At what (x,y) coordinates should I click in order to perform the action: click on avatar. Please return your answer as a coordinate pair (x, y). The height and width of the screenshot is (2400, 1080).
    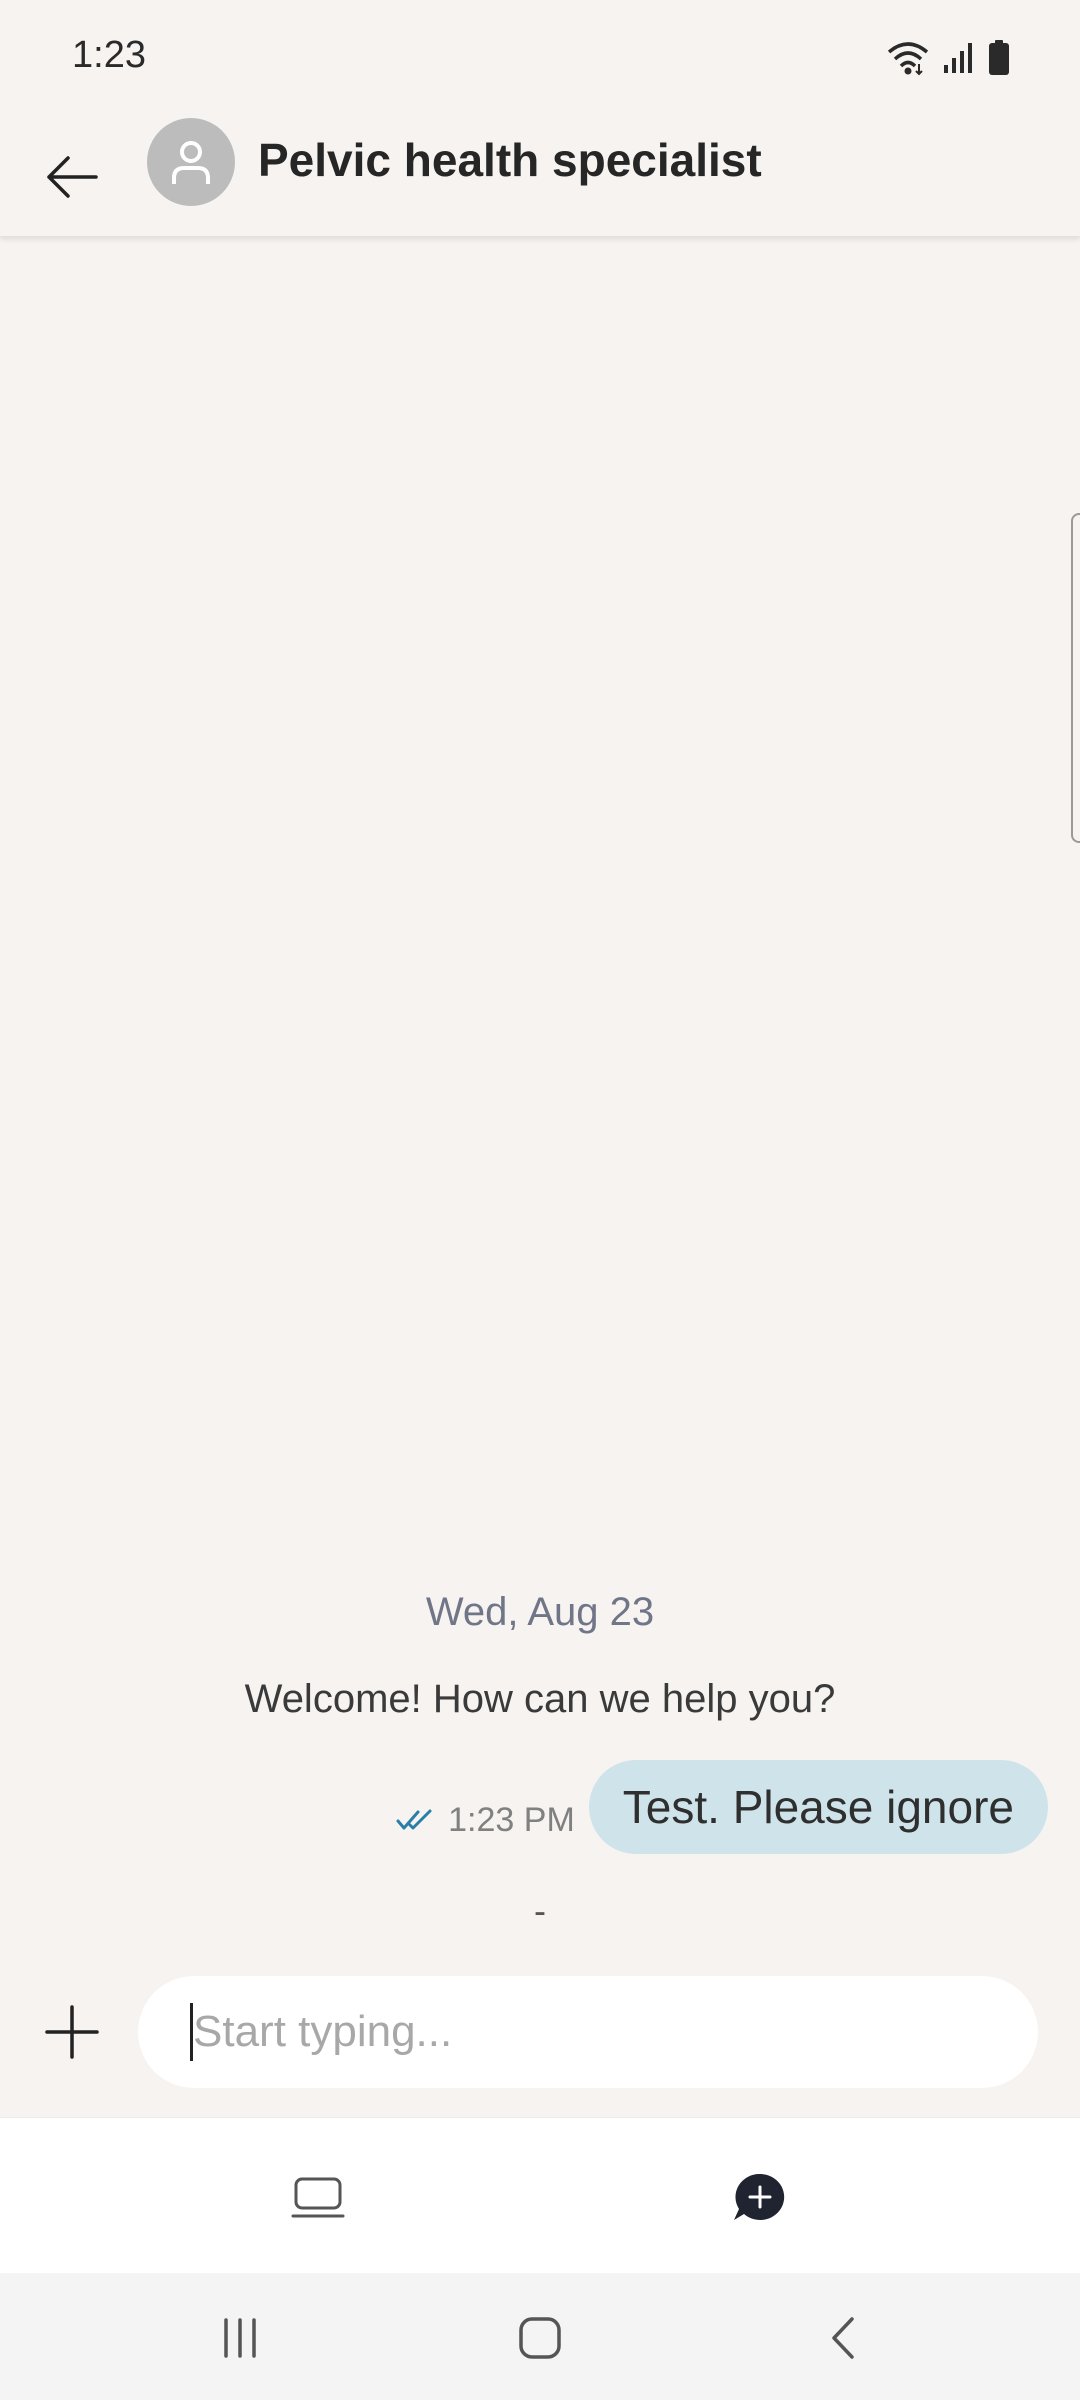
    Looking at the image, I should click on (191, 162).